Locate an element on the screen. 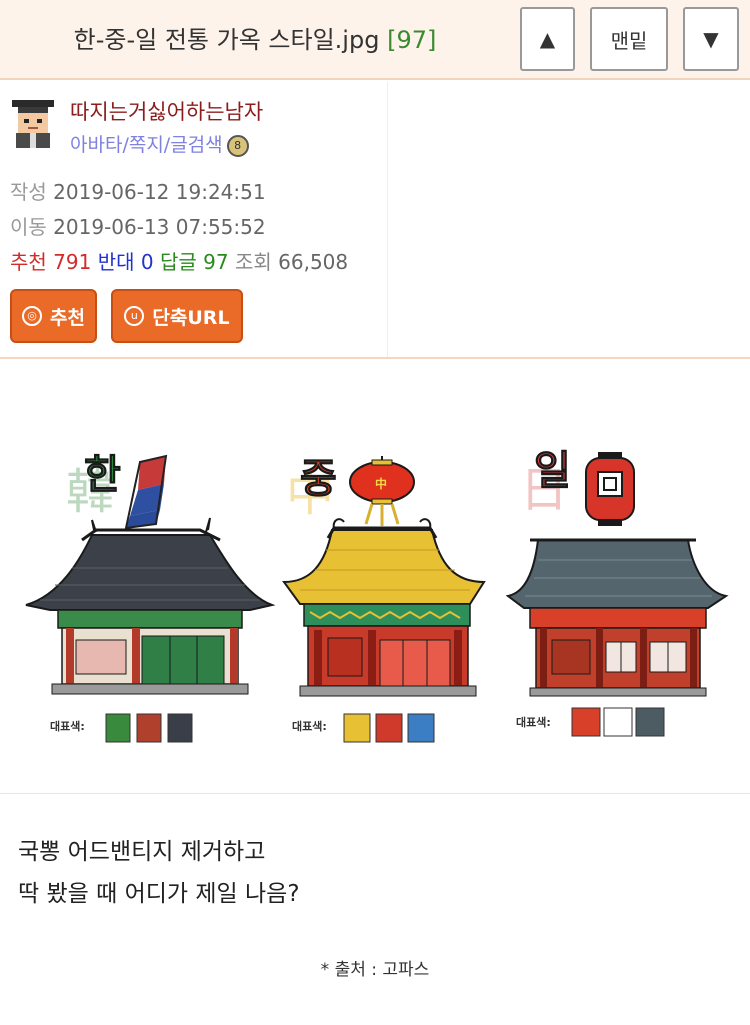  reply-value: 97 is located at coordinates (216, 262).